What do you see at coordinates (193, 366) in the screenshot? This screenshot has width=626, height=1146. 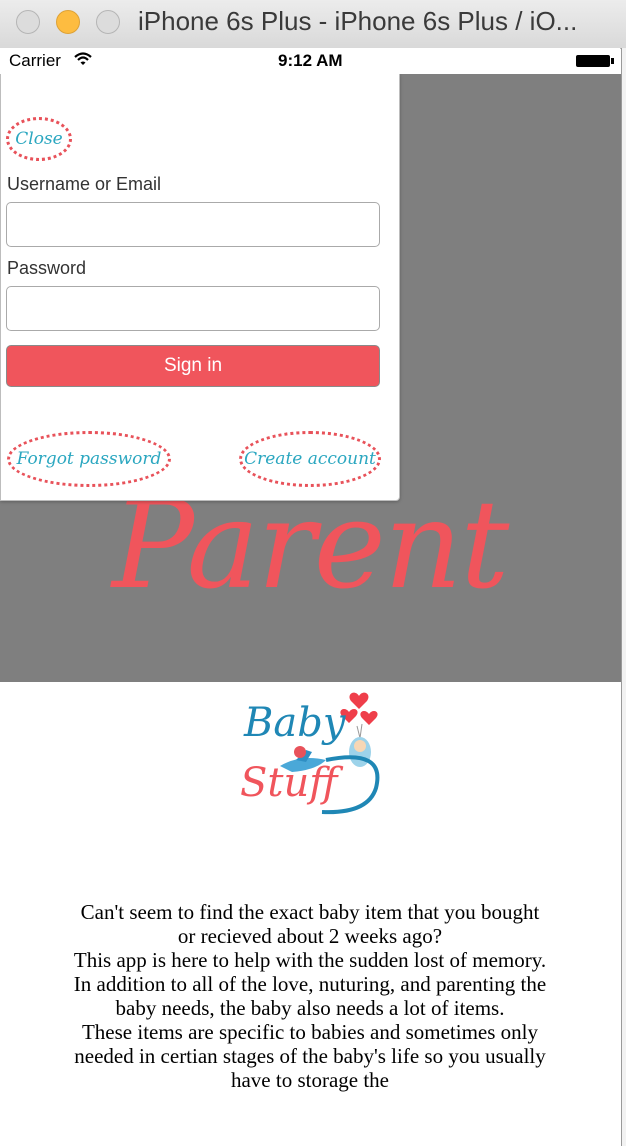 I see `sign-in-button: Sign in` at bounding box center [193, 366].